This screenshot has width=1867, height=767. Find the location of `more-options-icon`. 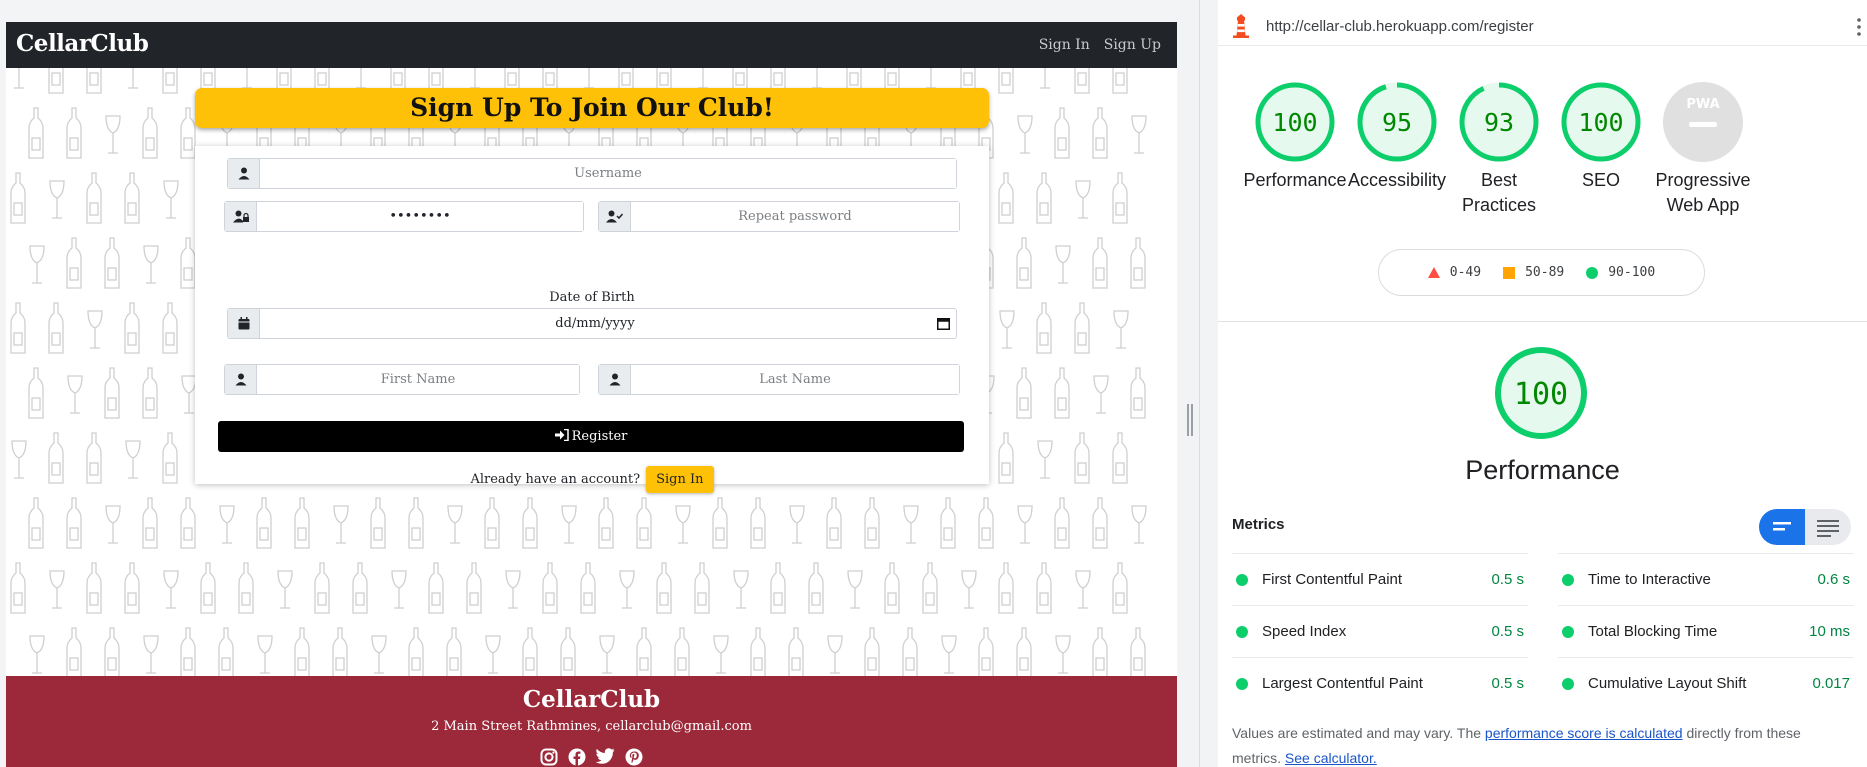

more-options-icon is located at coordinates (1859, 27).